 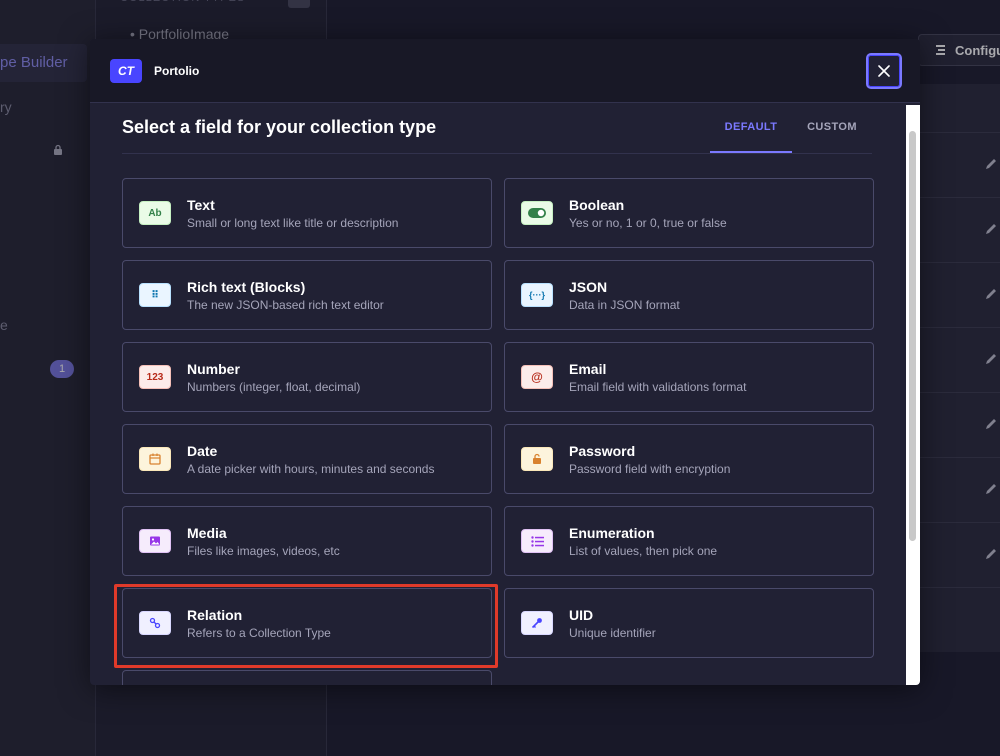 What do you see at coordinates (537, 295) in the screenshot?
I see `json-icon: {···}` at bounding box center [537, 295].